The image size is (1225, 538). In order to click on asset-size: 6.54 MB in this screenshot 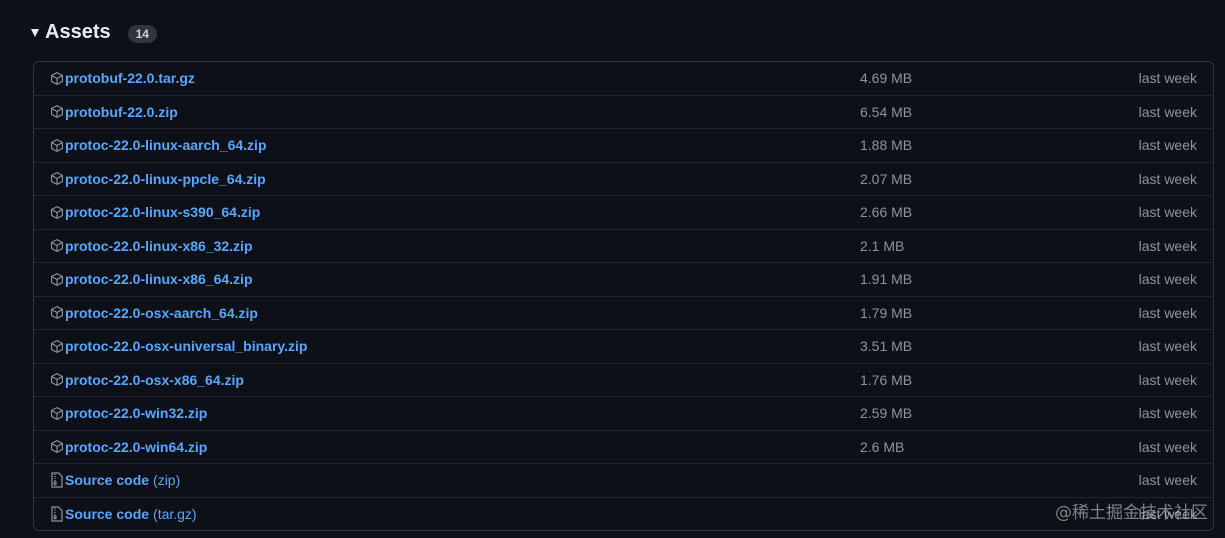, I will do `click(886, 111)`.